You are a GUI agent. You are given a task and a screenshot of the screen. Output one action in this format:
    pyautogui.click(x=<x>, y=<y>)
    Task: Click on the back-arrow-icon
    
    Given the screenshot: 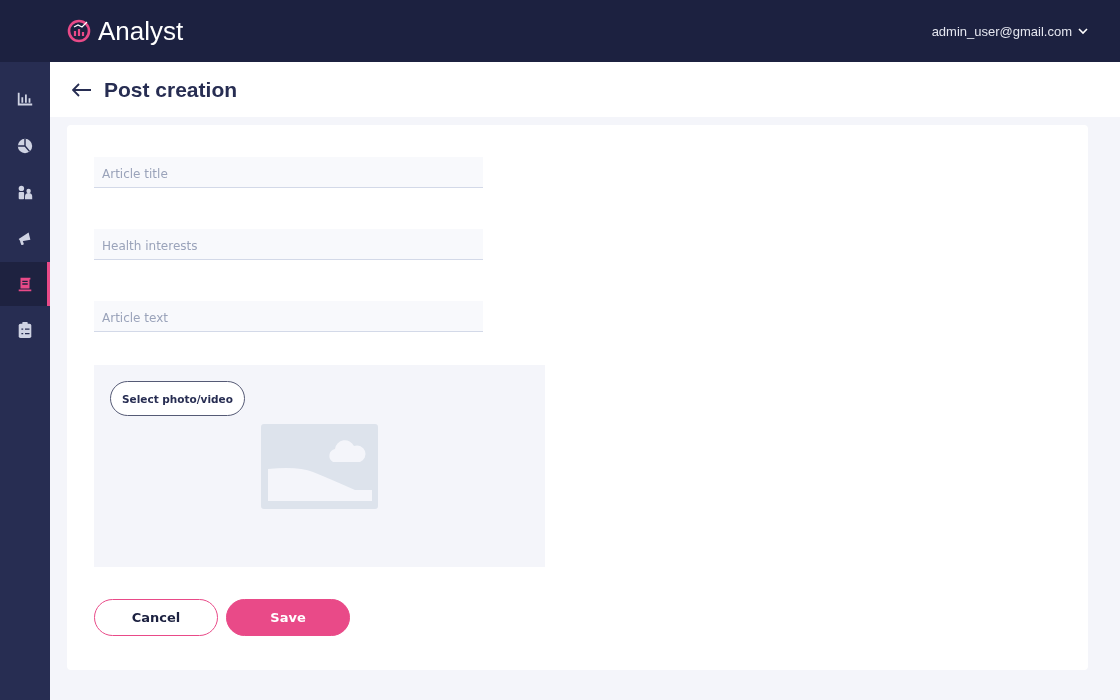 What is the action you would take?
    pyautogui.click(x=82, y=89)
    